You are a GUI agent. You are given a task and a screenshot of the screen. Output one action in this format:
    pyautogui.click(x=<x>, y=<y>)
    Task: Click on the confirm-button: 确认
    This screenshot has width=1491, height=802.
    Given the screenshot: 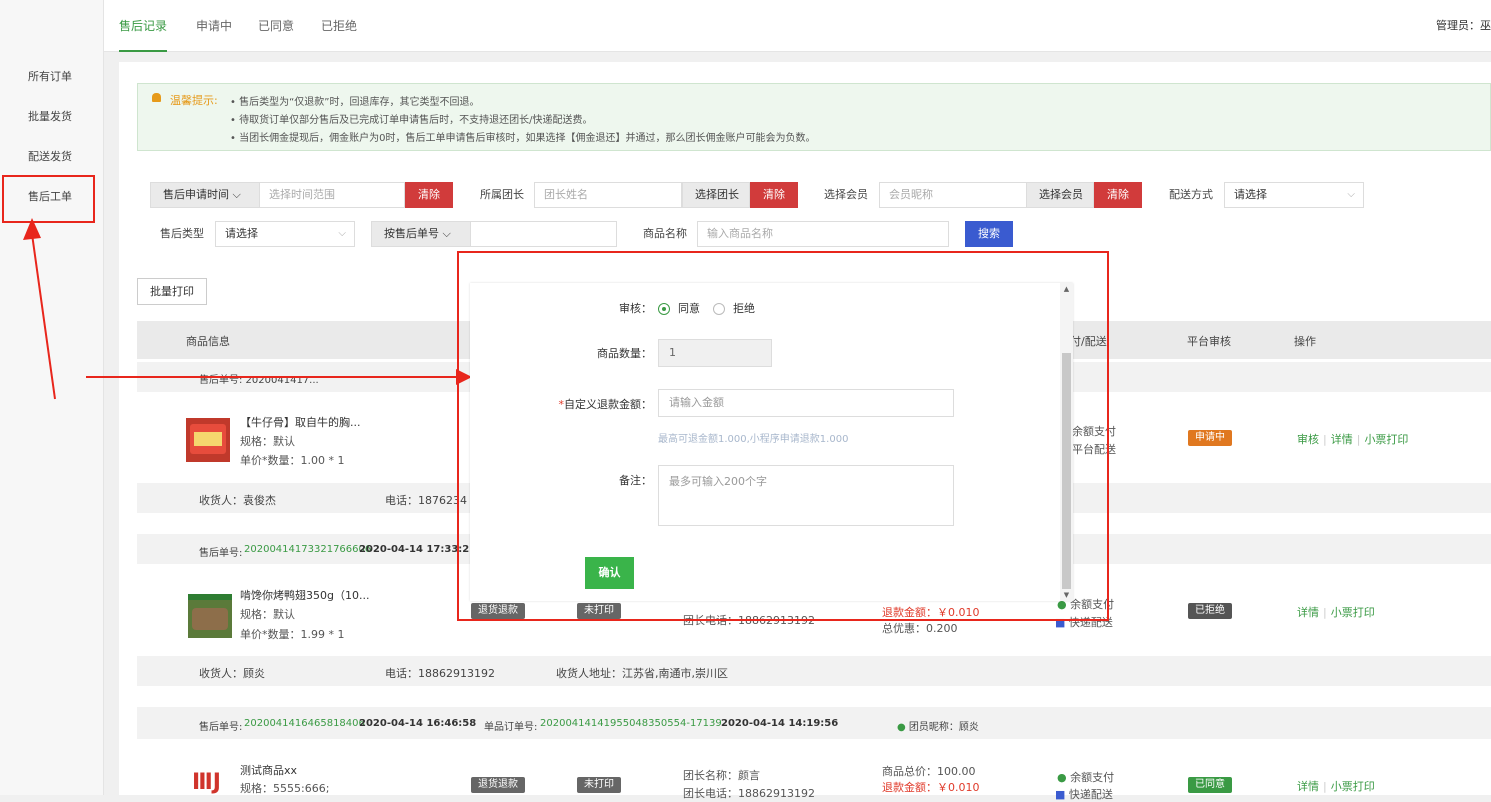 What is the action you would take?
    pyautogui.click(x=609, y=573)
    